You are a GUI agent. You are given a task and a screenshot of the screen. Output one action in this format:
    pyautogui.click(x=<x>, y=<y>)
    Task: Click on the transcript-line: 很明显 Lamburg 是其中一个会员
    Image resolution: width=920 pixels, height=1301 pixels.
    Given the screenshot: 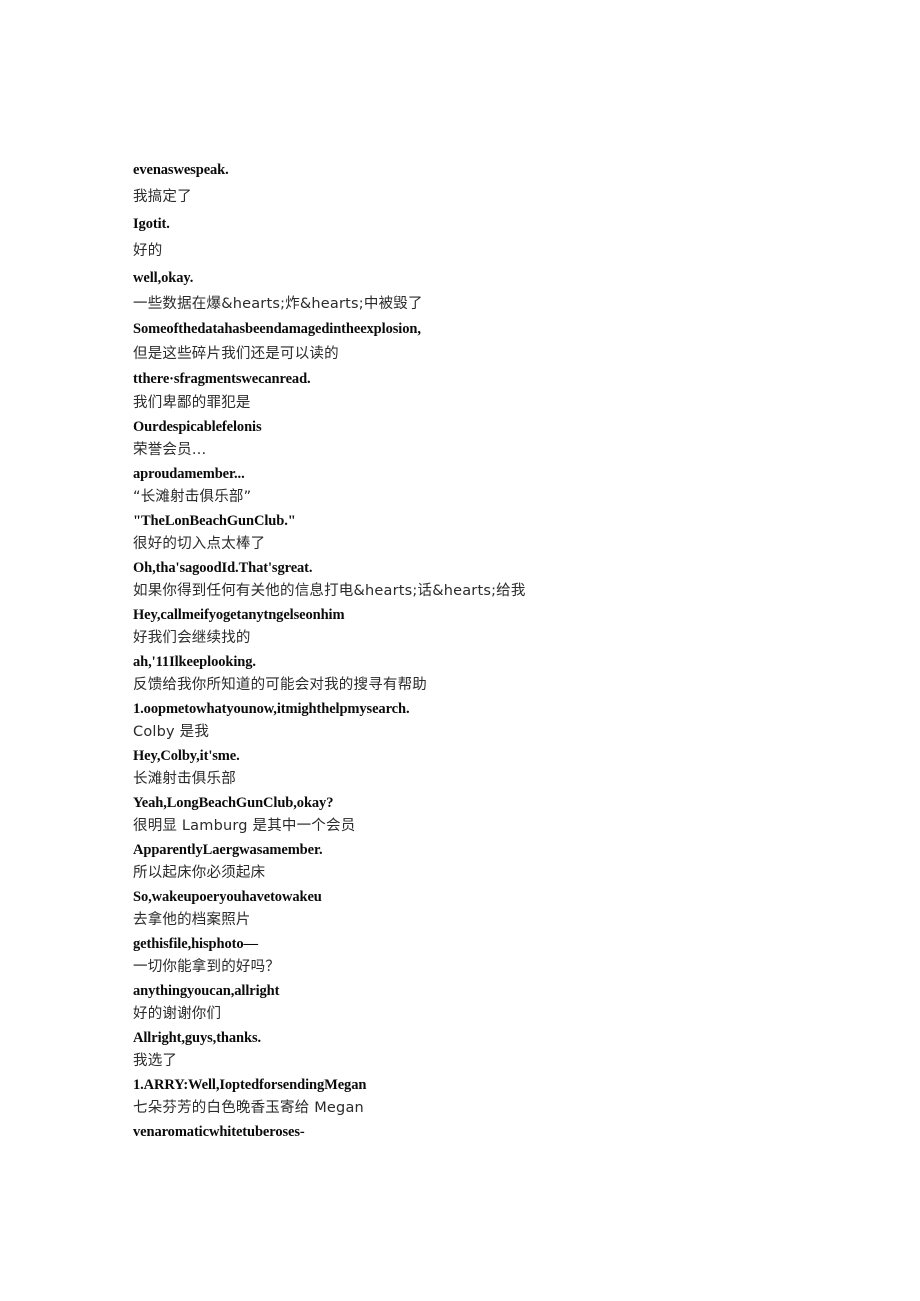 What is the action you would take?
    pyautogui.click(x=244, y=826)
    